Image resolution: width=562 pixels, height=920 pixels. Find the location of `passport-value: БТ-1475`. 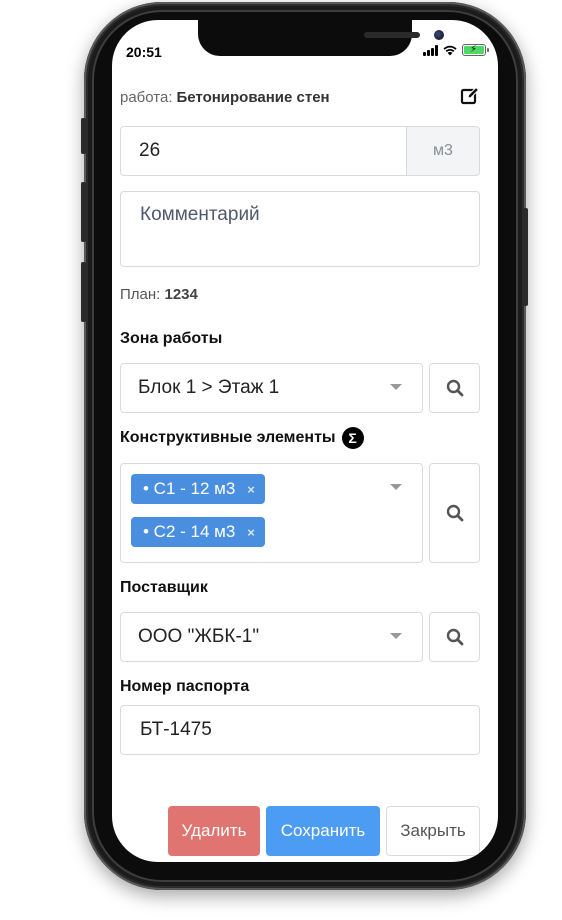

passport-value: БТ-1475 is located at coordinates (176, 729).